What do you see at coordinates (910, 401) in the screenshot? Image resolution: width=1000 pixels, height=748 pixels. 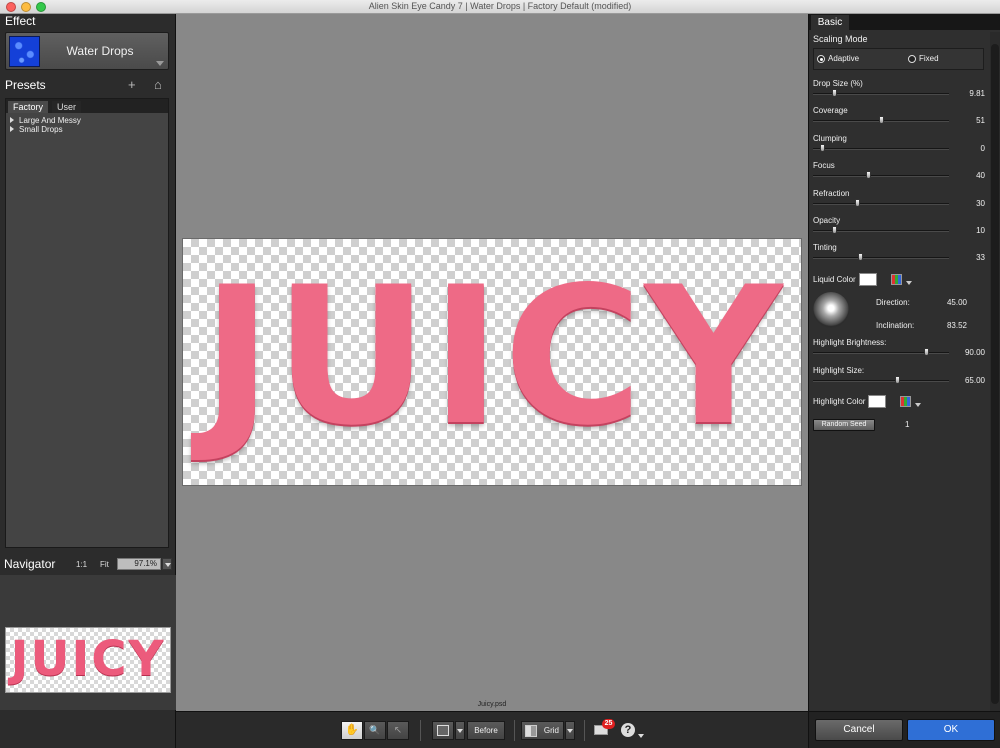 I see `highlight-color-palette-icon` at bounding box center [910, 401].